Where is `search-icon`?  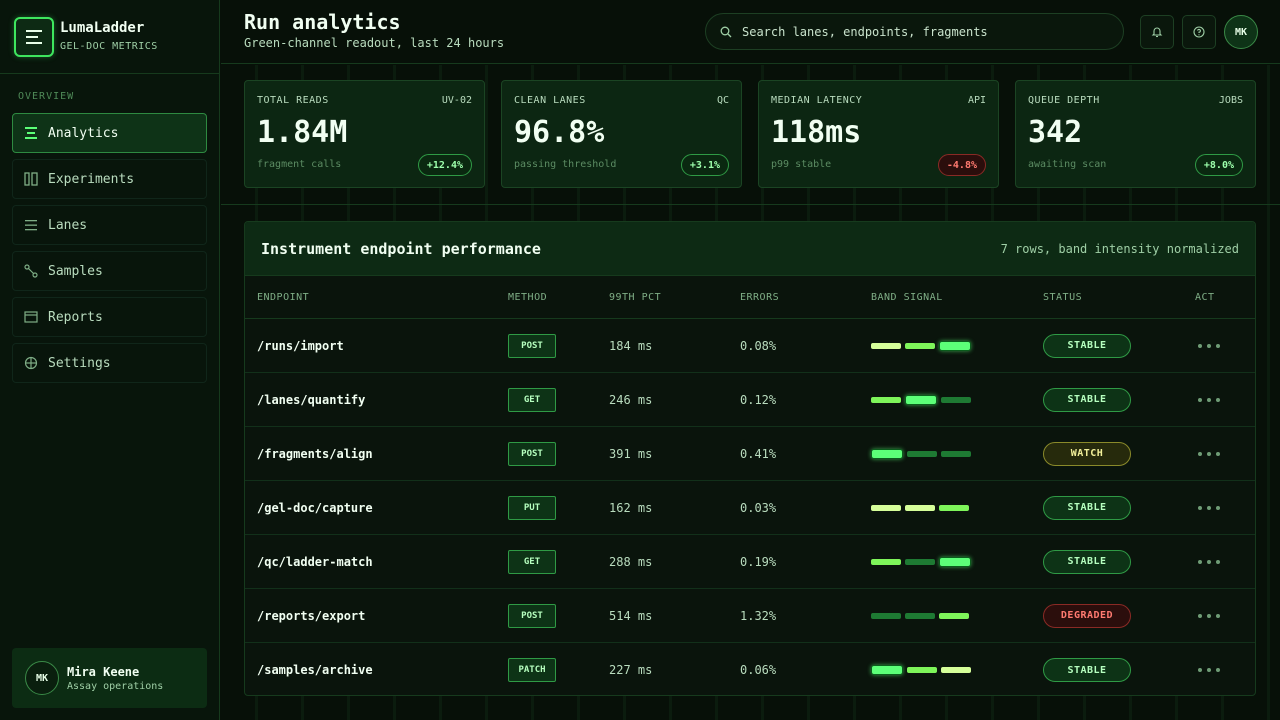
search-icon is located at coordinates (726, 31).